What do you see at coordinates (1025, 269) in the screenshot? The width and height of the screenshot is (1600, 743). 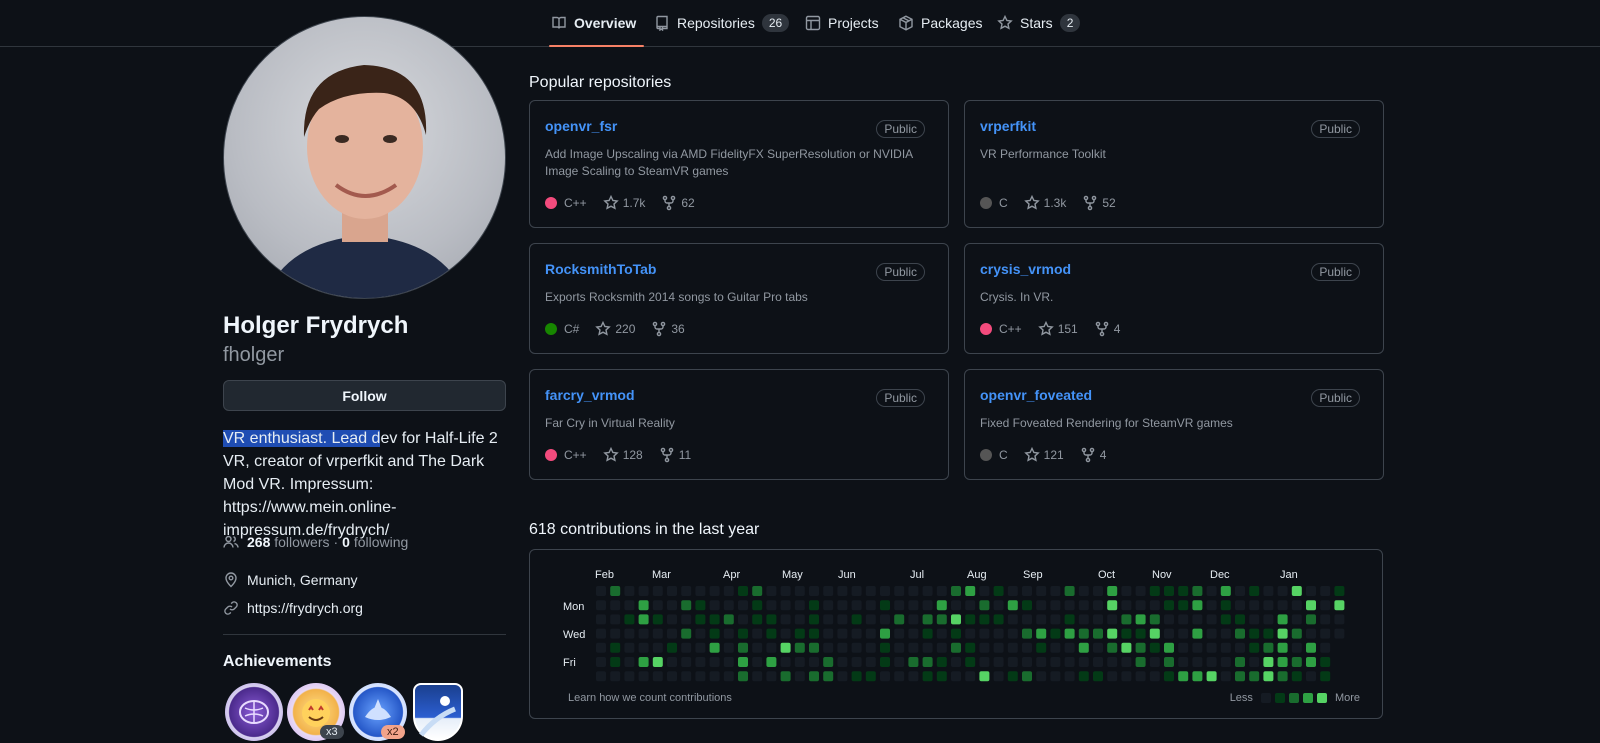 I see `repo-name-link: crysis_vrmod` at bounding box center [1025, 269].